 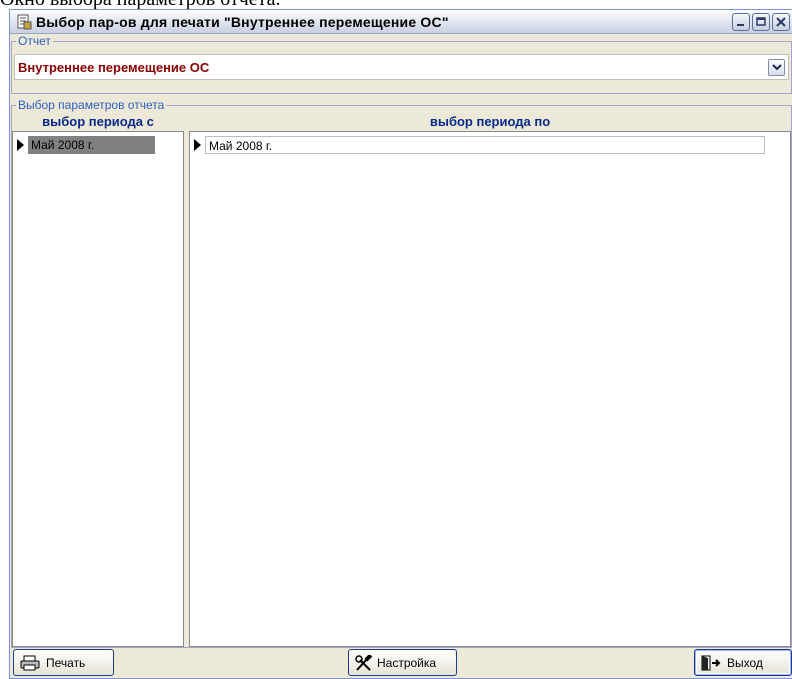 I want to click on exit-button: Выход, so click(x=743, y=662).